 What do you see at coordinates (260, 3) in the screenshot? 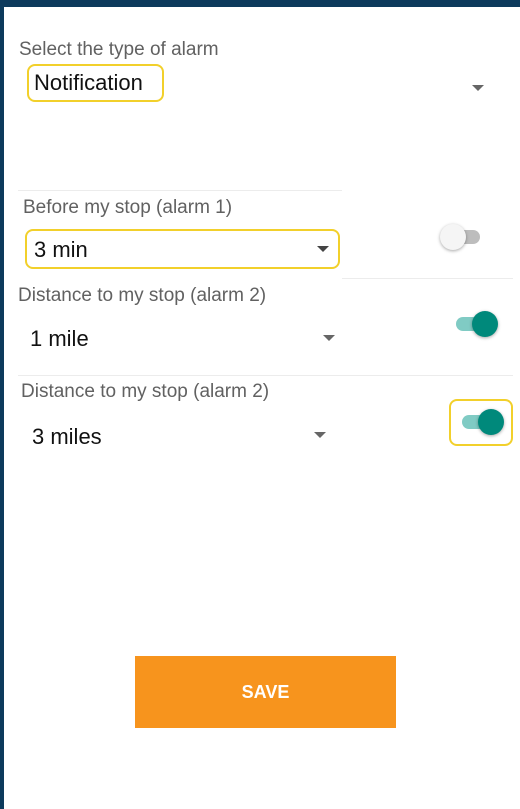
I see `window-frame-top` at bounding box center [260, 3].